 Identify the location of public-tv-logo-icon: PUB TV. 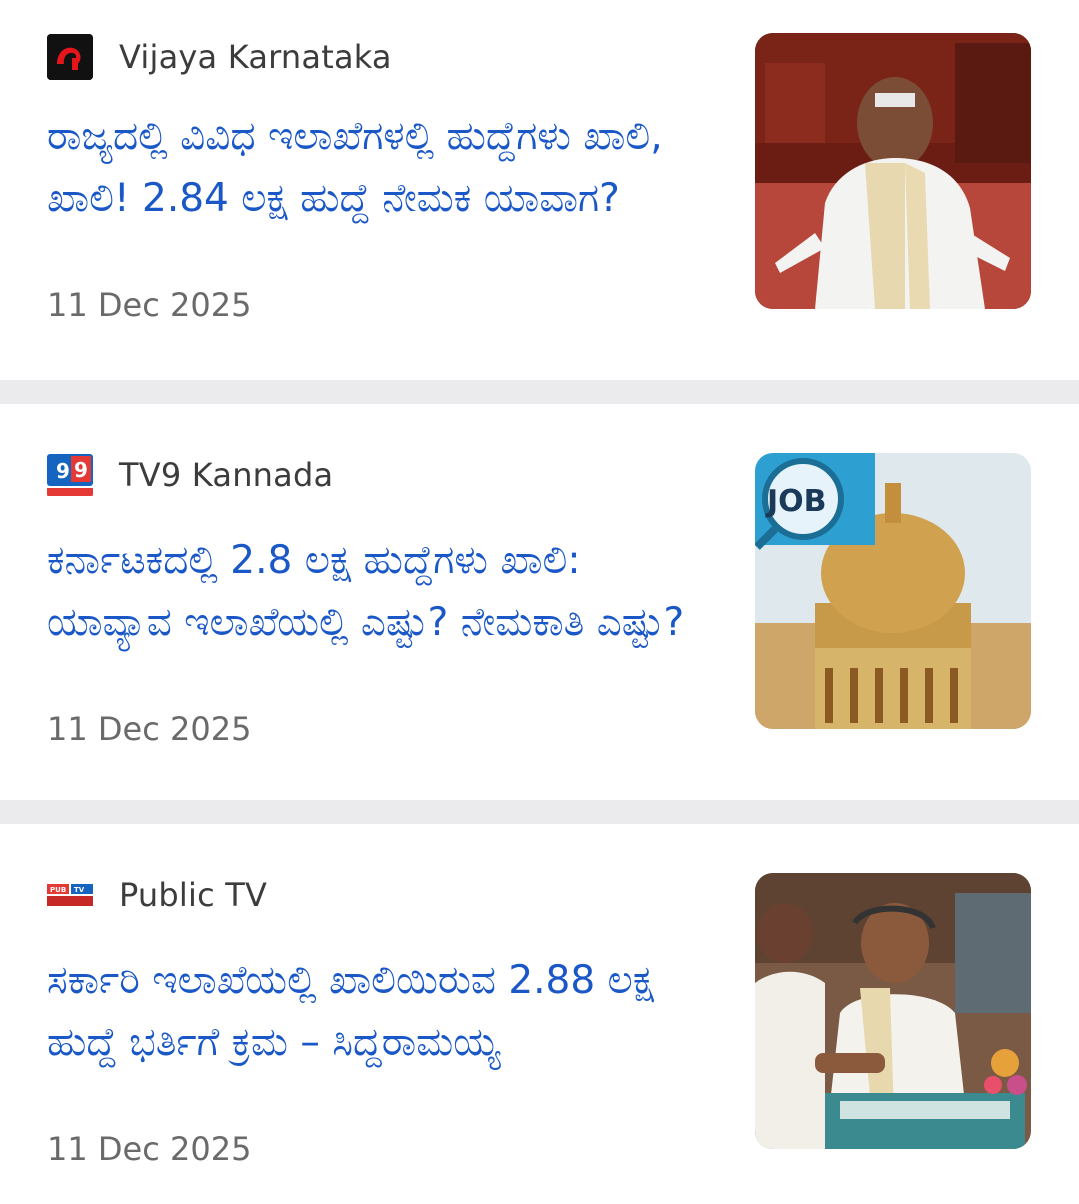
(70, 895).